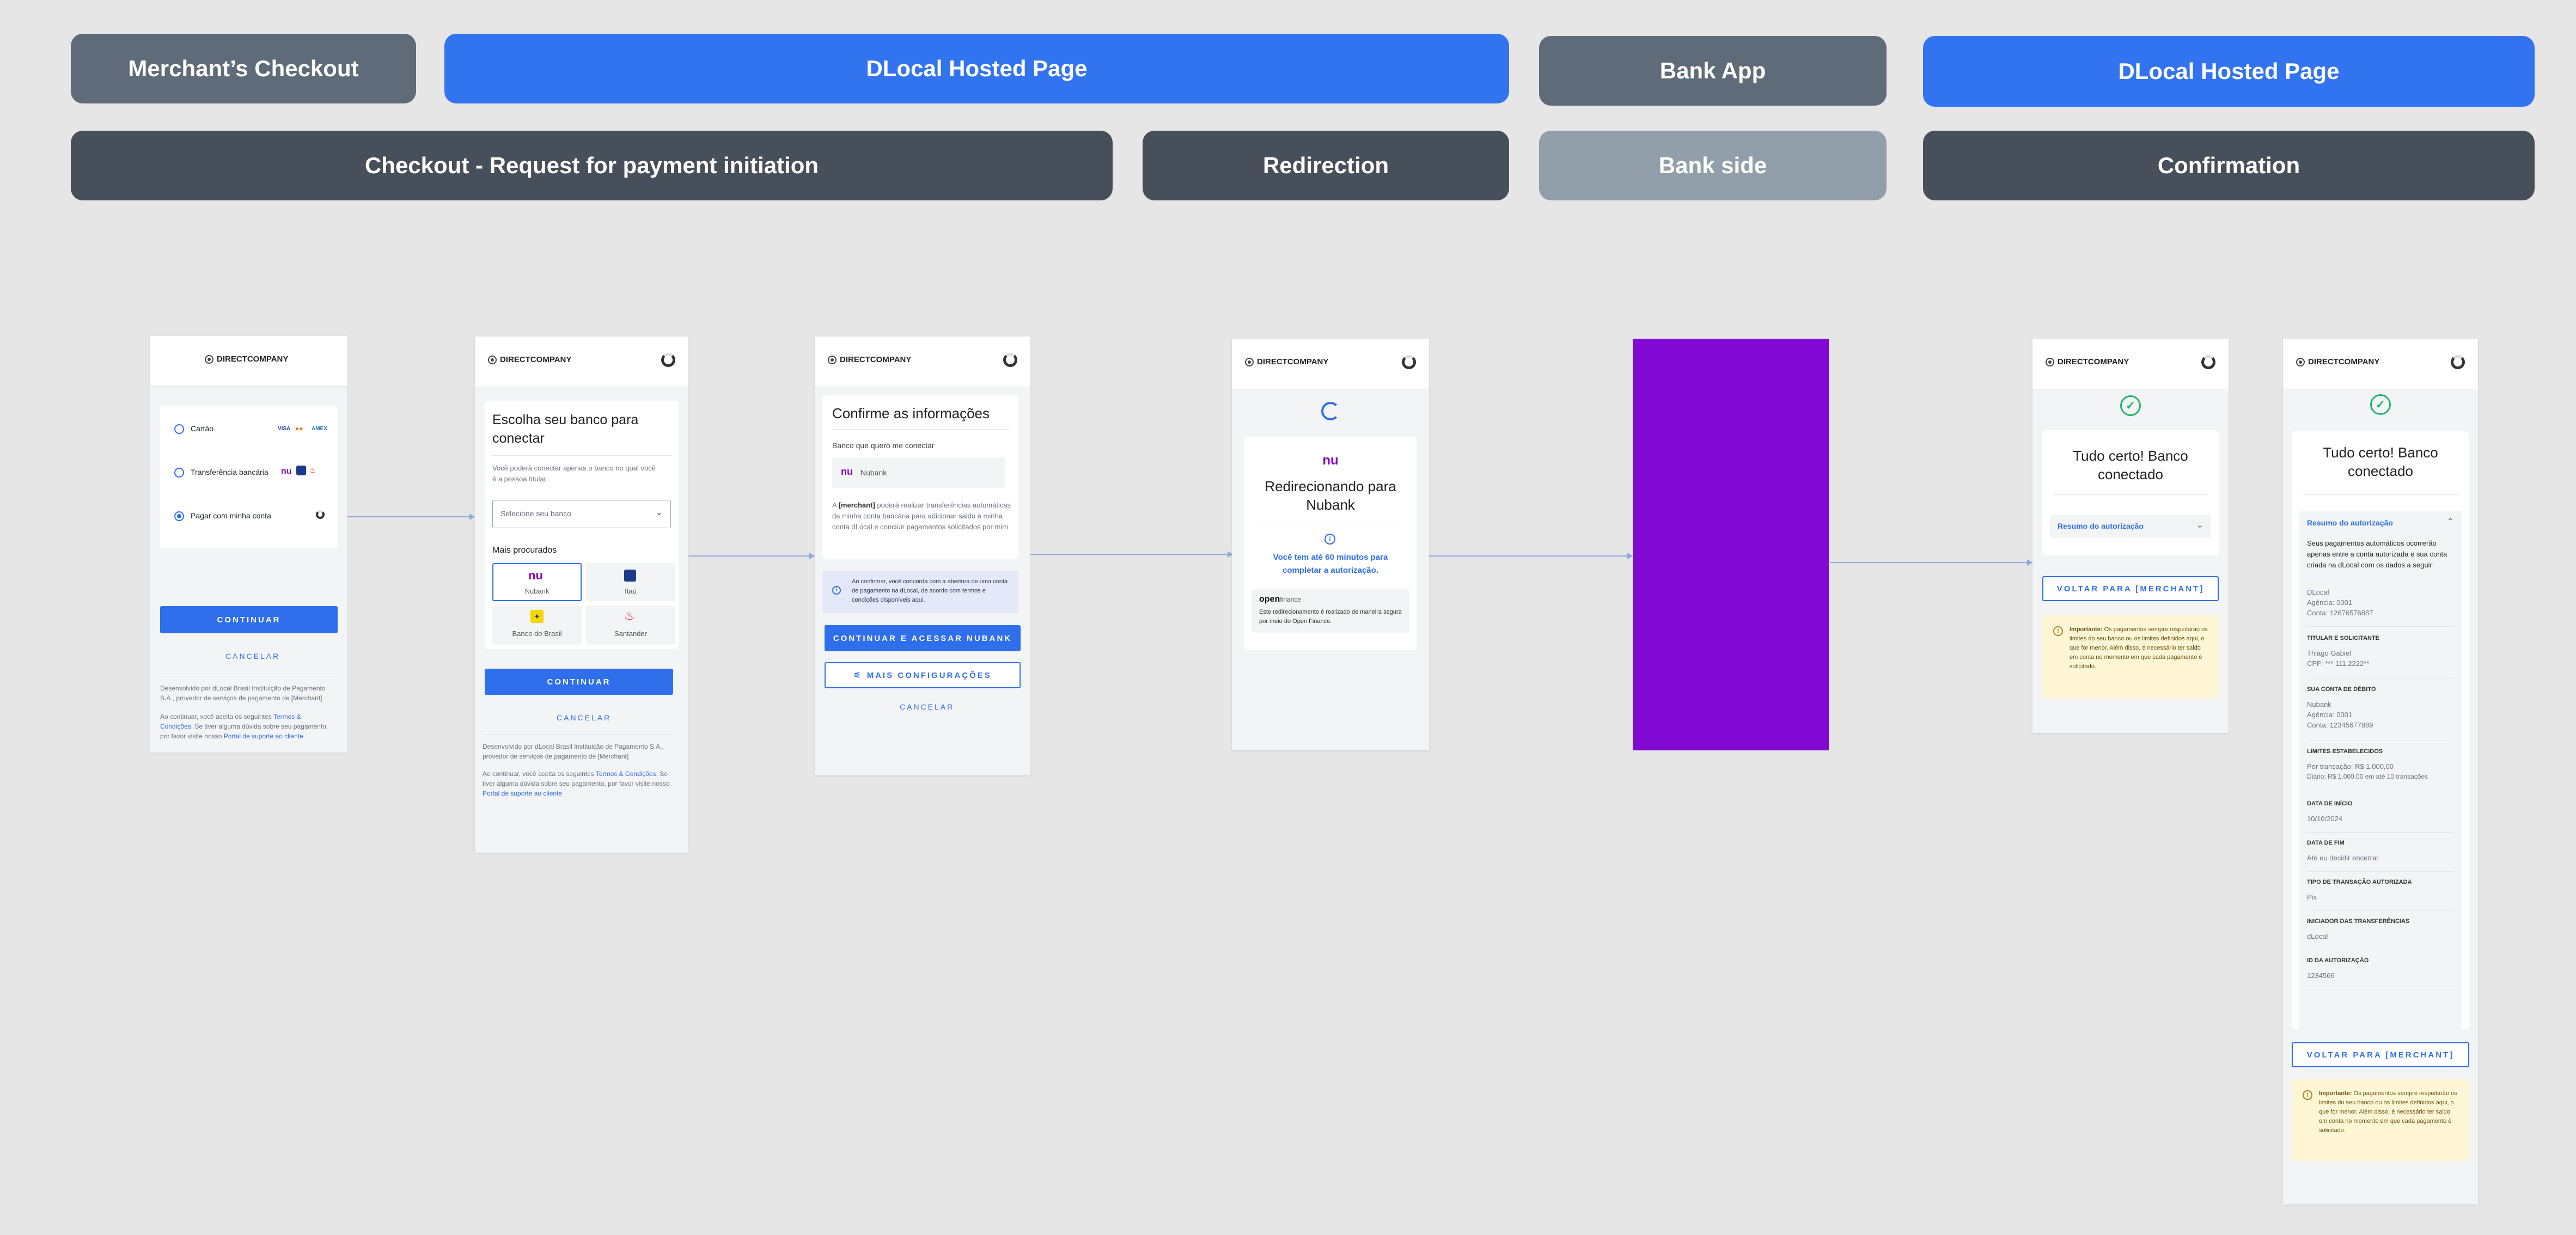  Describe the element at coordinates (537, 591) in the screenshot. I see `bank-name: Nubank` at that location.